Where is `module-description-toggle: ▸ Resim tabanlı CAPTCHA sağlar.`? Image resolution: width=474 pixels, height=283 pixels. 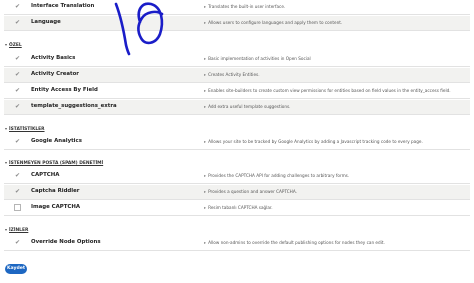
module-description-toggle: ▸ Resim tabanlı CAPTCHA sağlar. is located at coordinates (336, 207).